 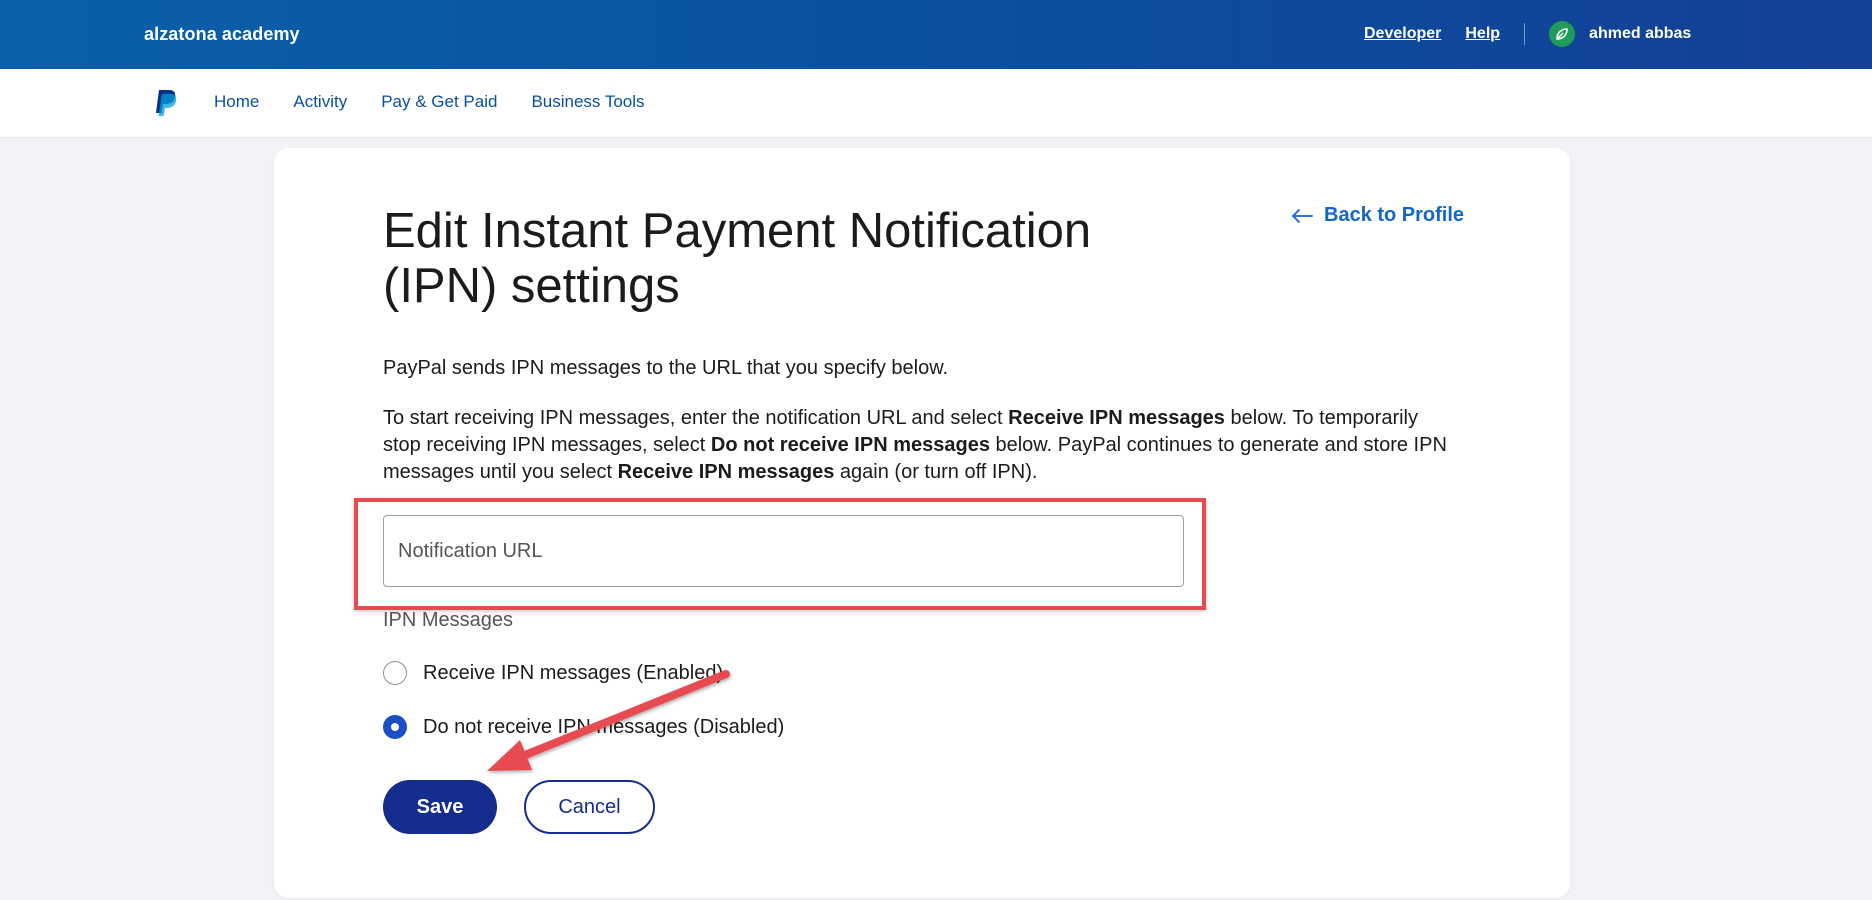 What do you see at coordinates (1640, 34) in the screenshot?
I see `user-name: ahmed abbas` at bounding box center [1640, 34].